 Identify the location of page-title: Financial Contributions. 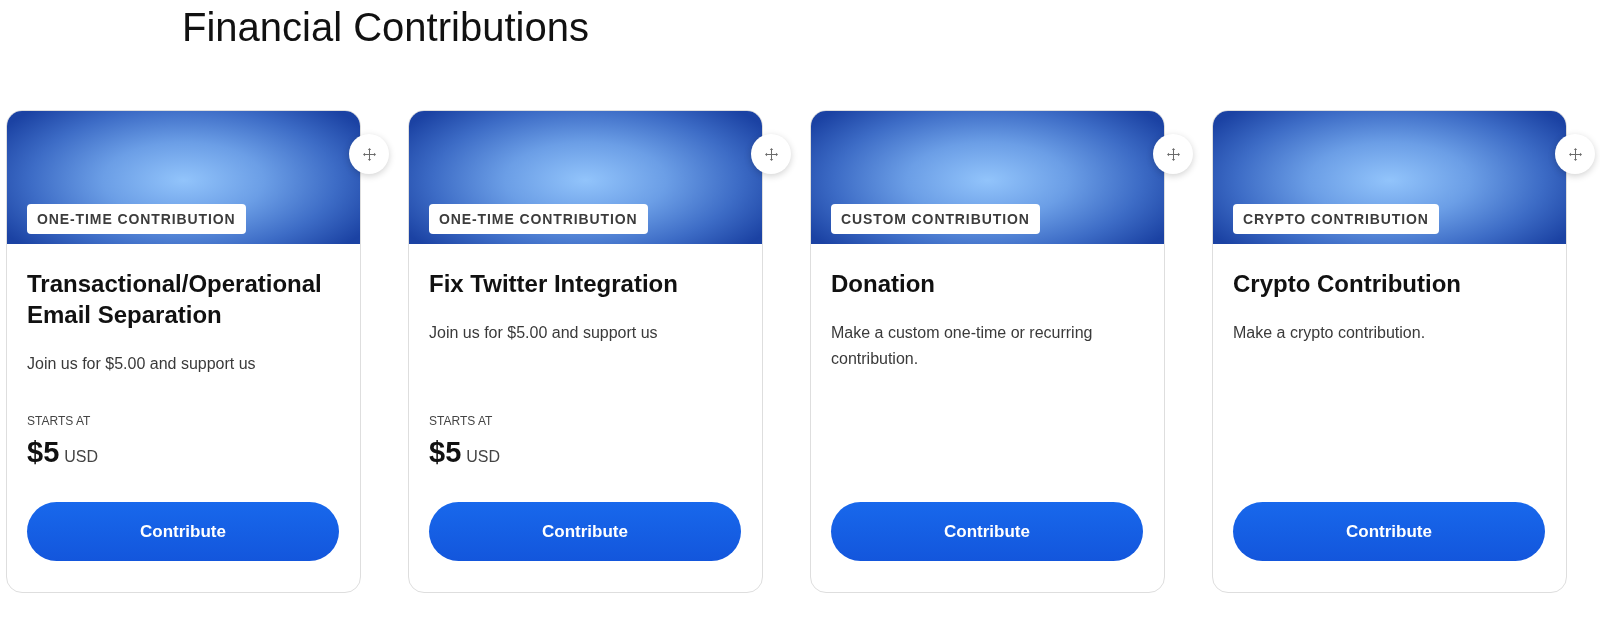
(385, 27).